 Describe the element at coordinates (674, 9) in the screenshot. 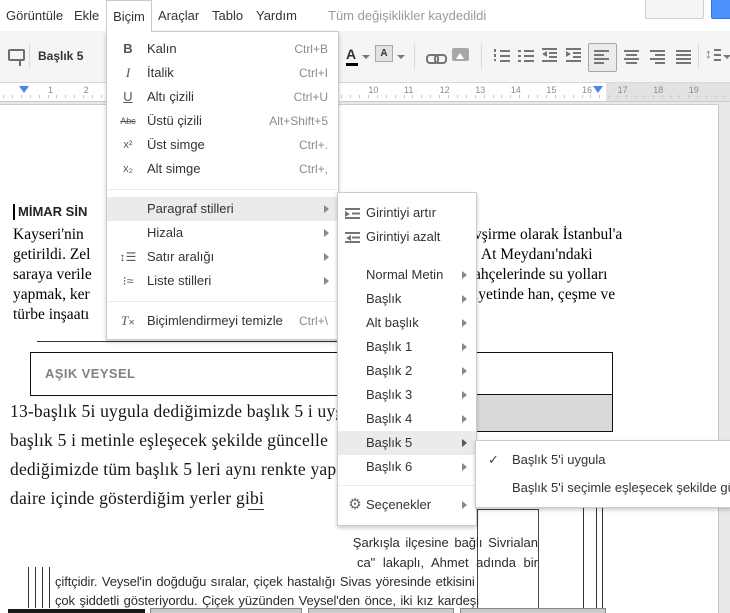

I see `comments-button` at that location.